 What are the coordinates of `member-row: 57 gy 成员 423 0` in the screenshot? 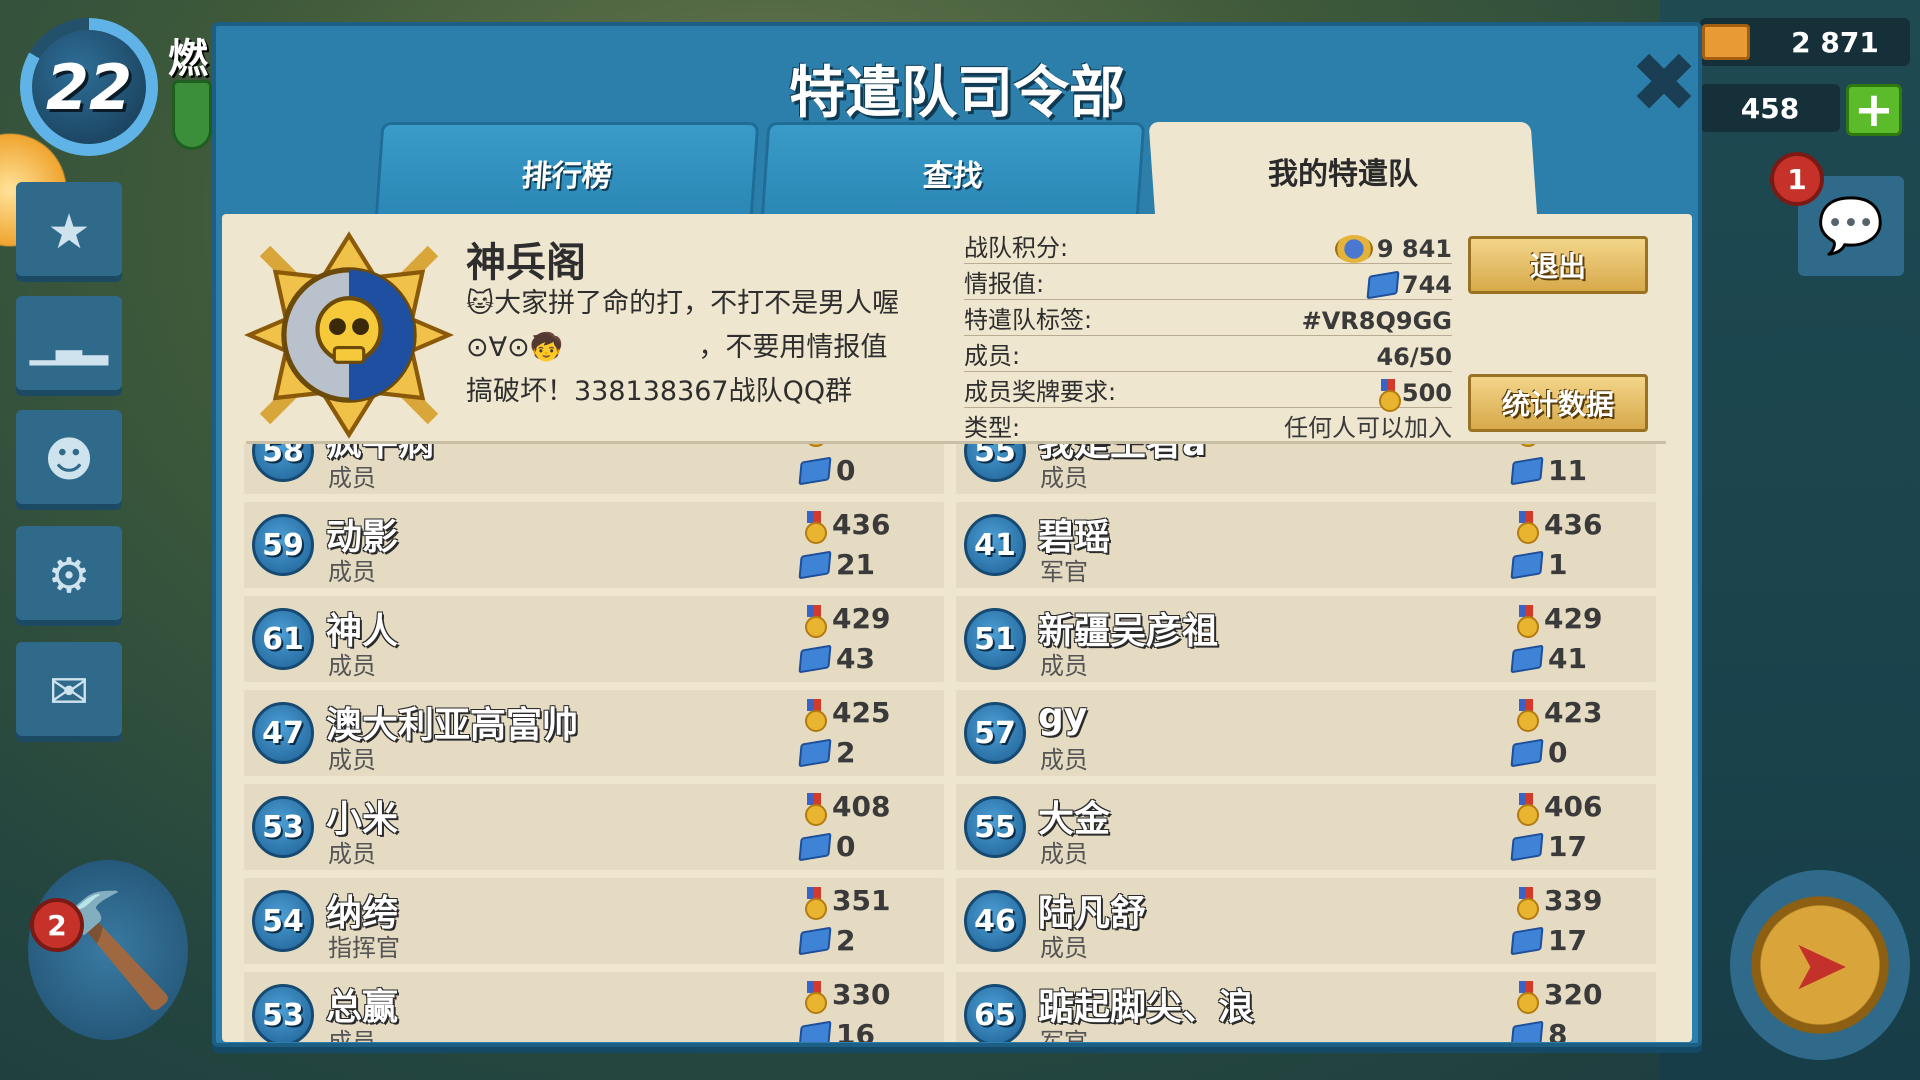 It's located at (1306, 733).